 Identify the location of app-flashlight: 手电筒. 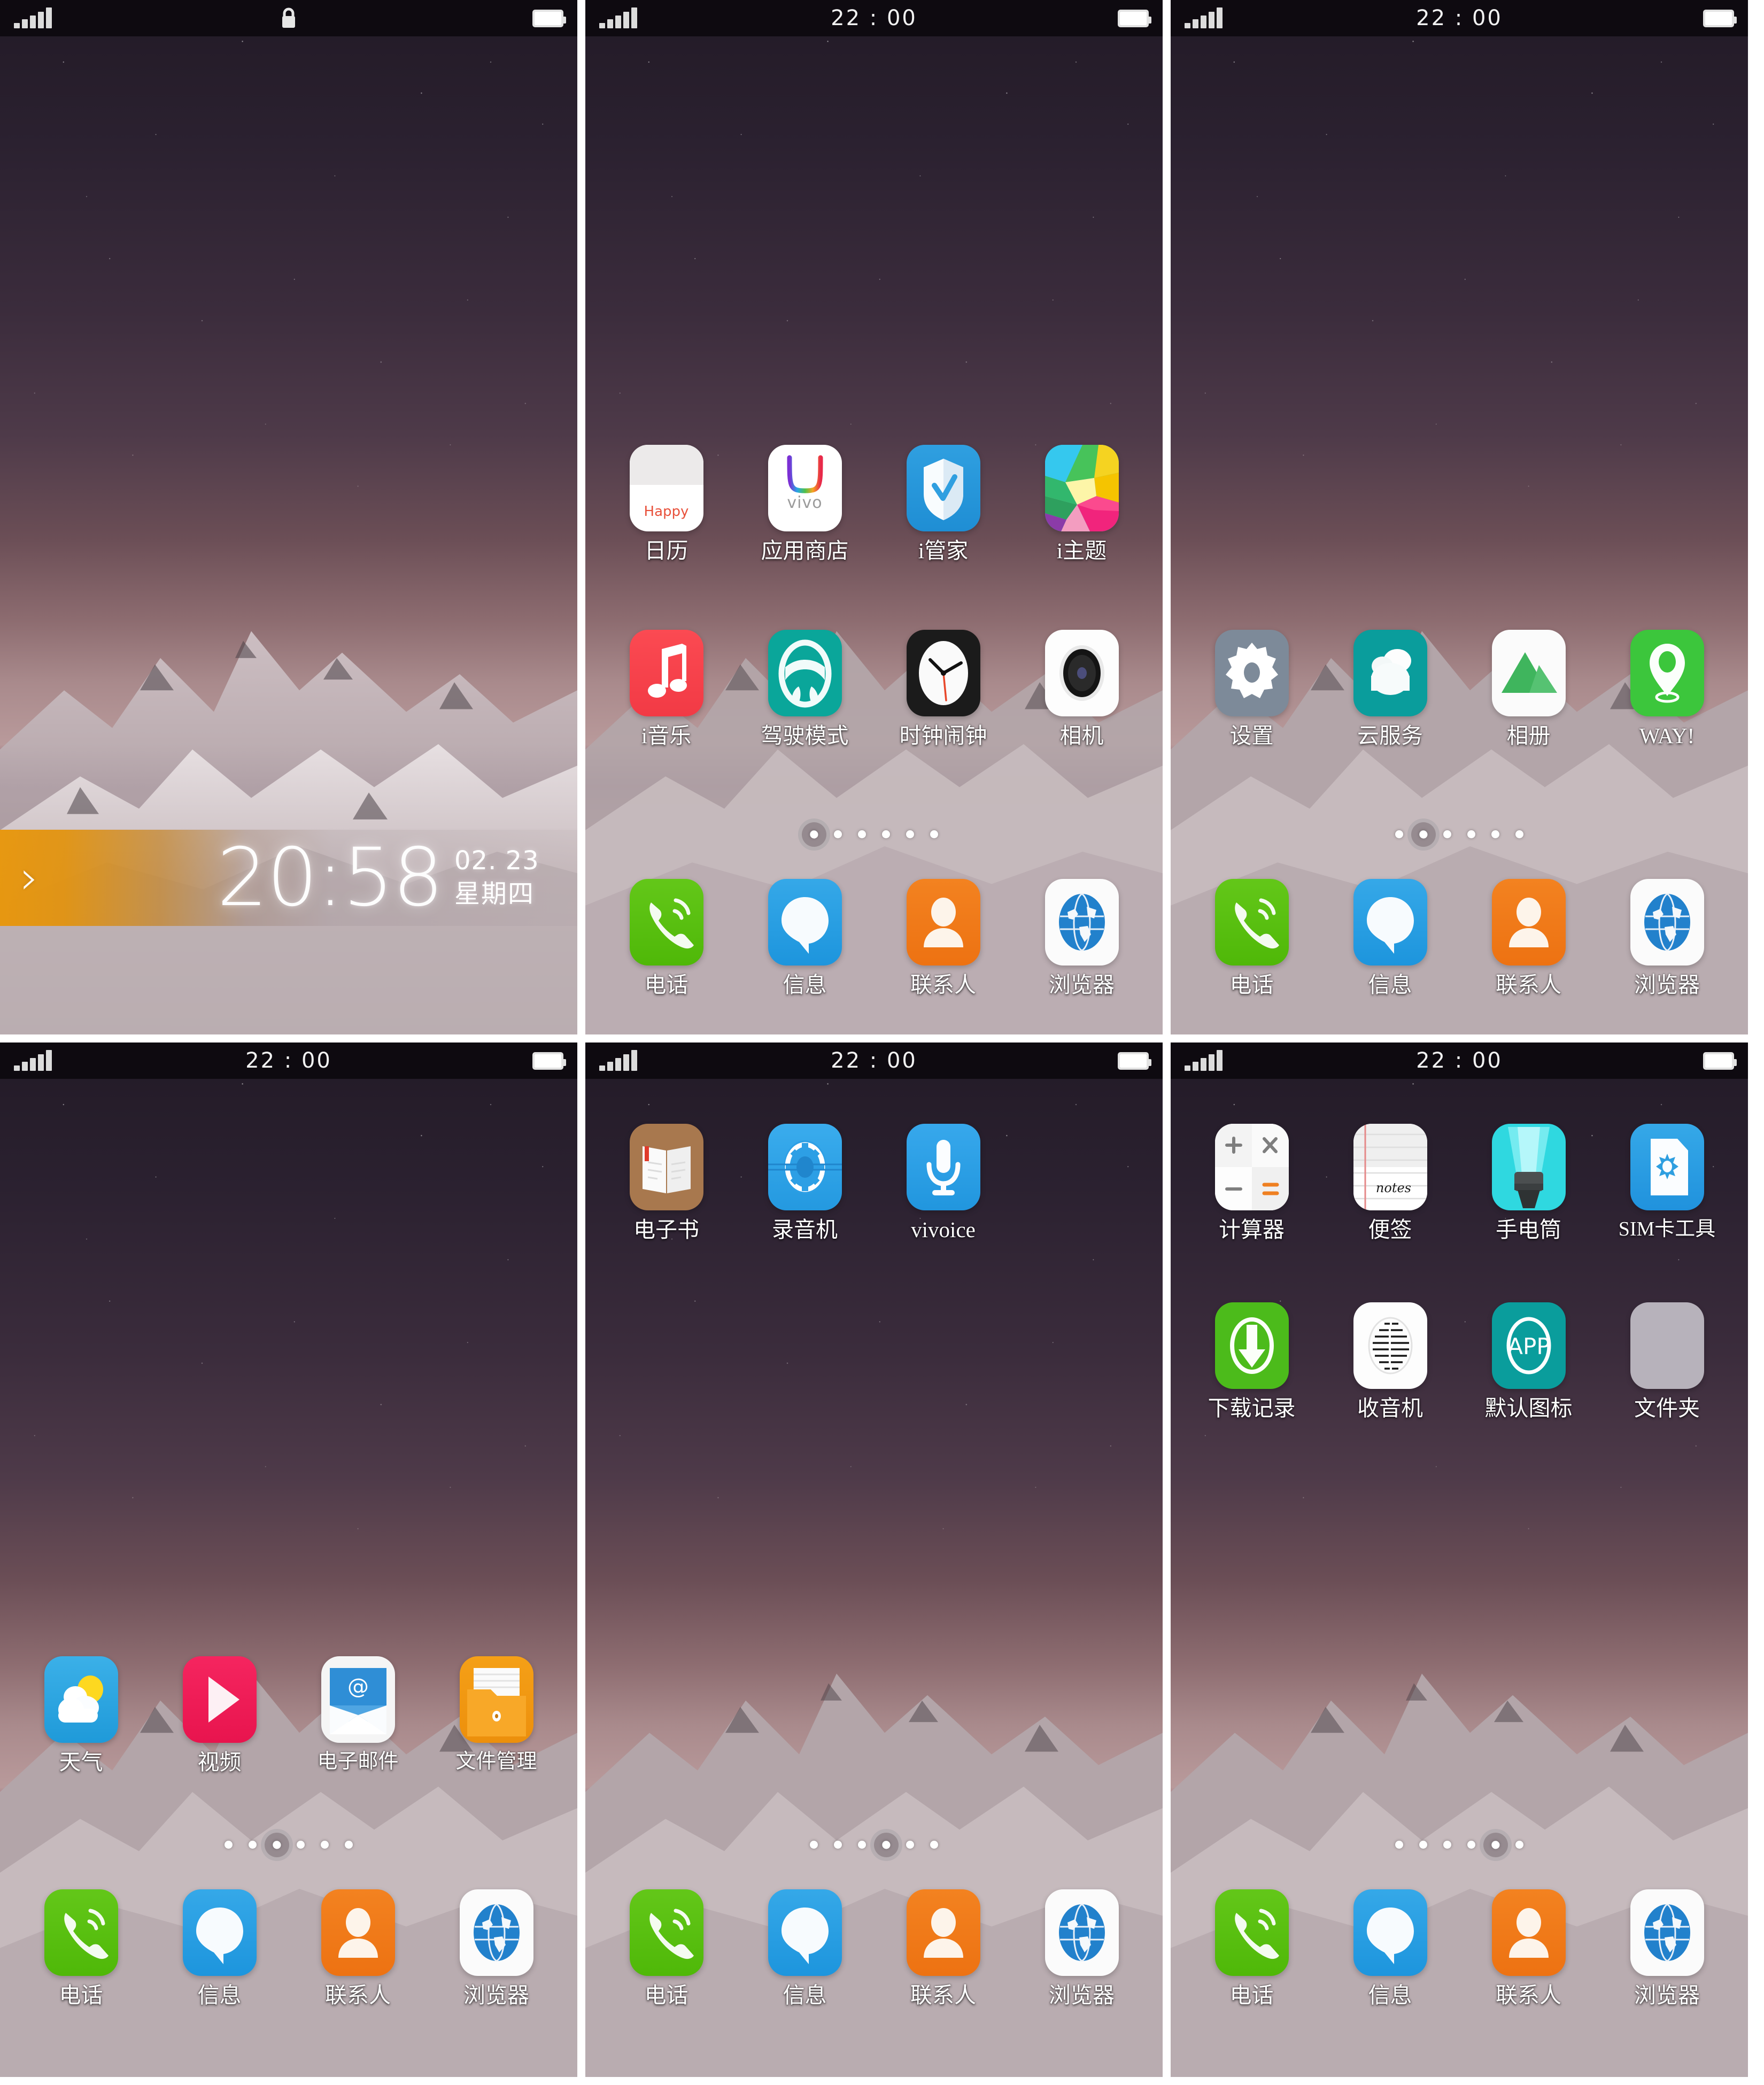
(1529, 1182).